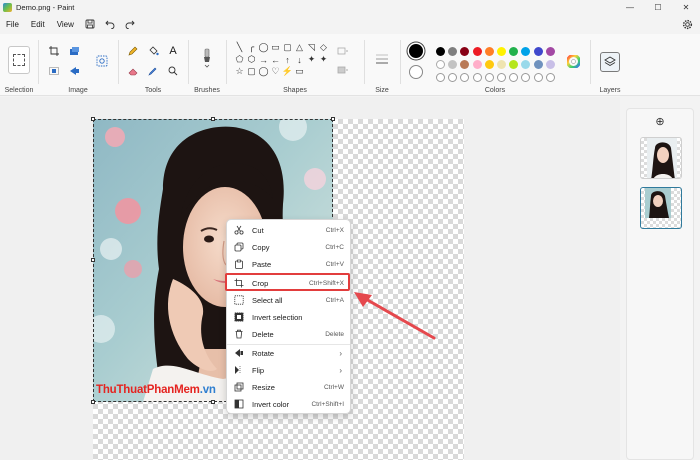 Image resolution: width=700 pixels, height=460 pixels. I want to click on settings-button, so click(687, 24).